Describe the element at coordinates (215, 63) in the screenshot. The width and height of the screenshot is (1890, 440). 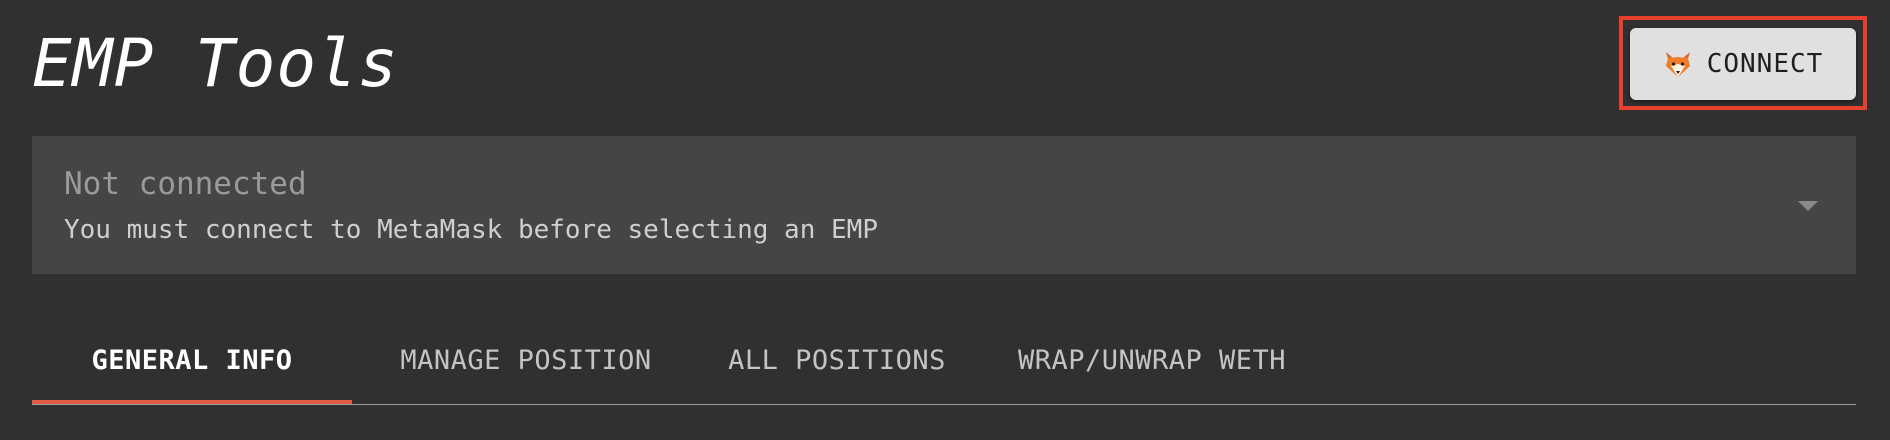
I see `app-title: EMP Tools` at that location.